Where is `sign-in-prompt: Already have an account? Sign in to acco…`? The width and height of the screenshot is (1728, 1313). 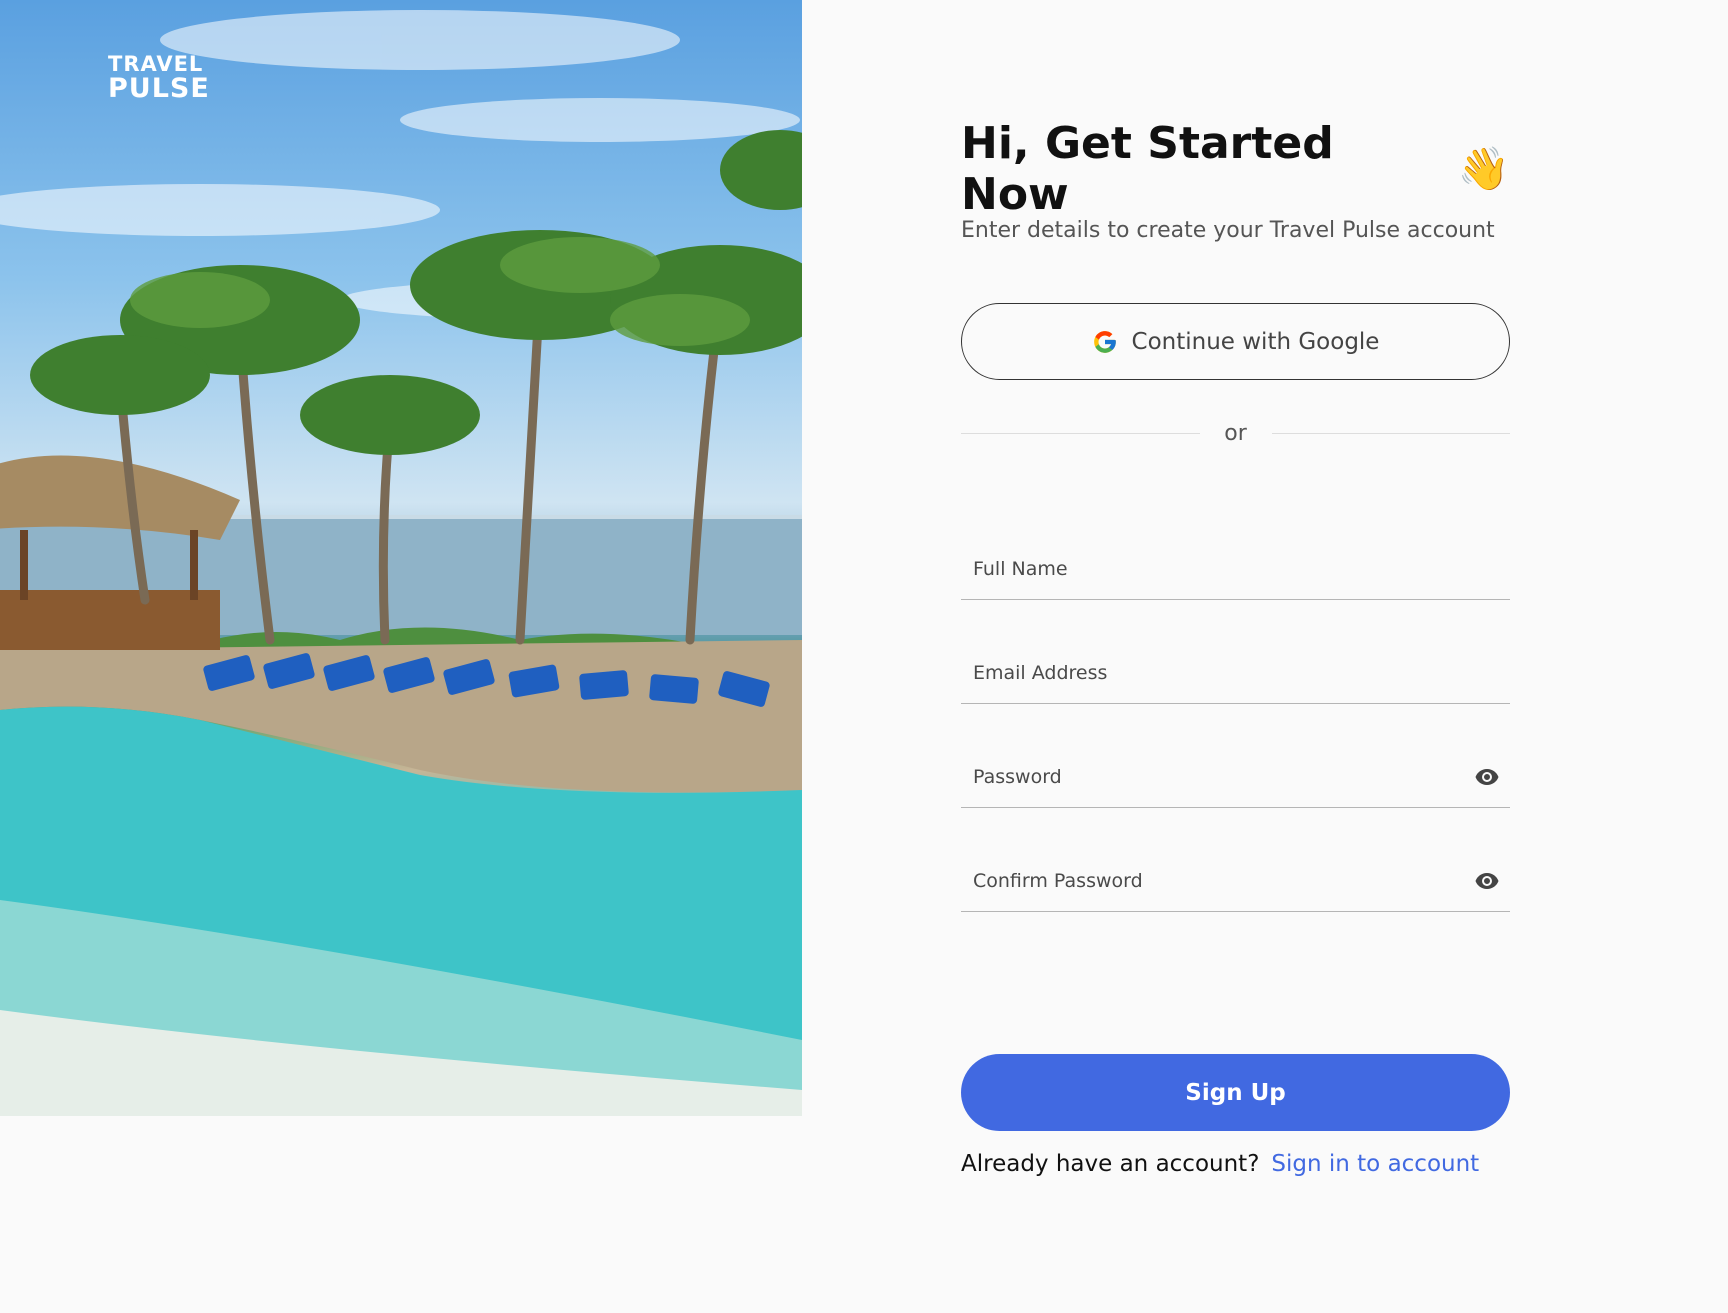
sign-in-prompt: Already have an account? Sign in to acco… is located at coordinates (1235, 1164).